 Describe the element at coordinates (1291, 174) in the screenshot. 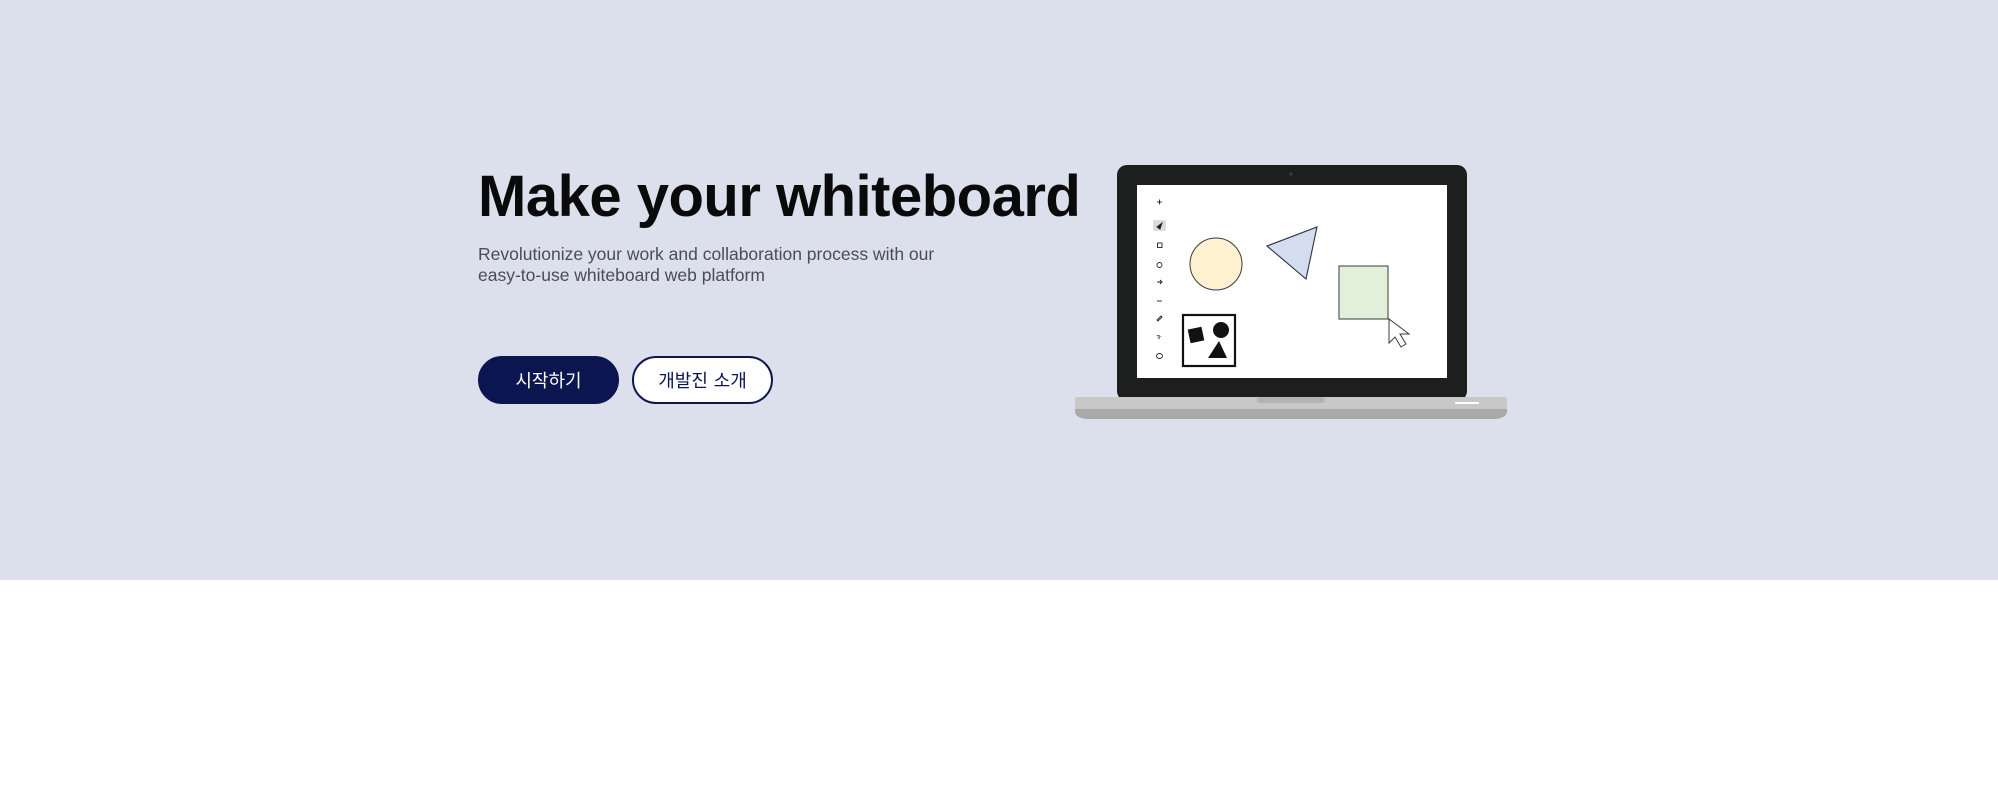

I see `laptop-camera` at that location.